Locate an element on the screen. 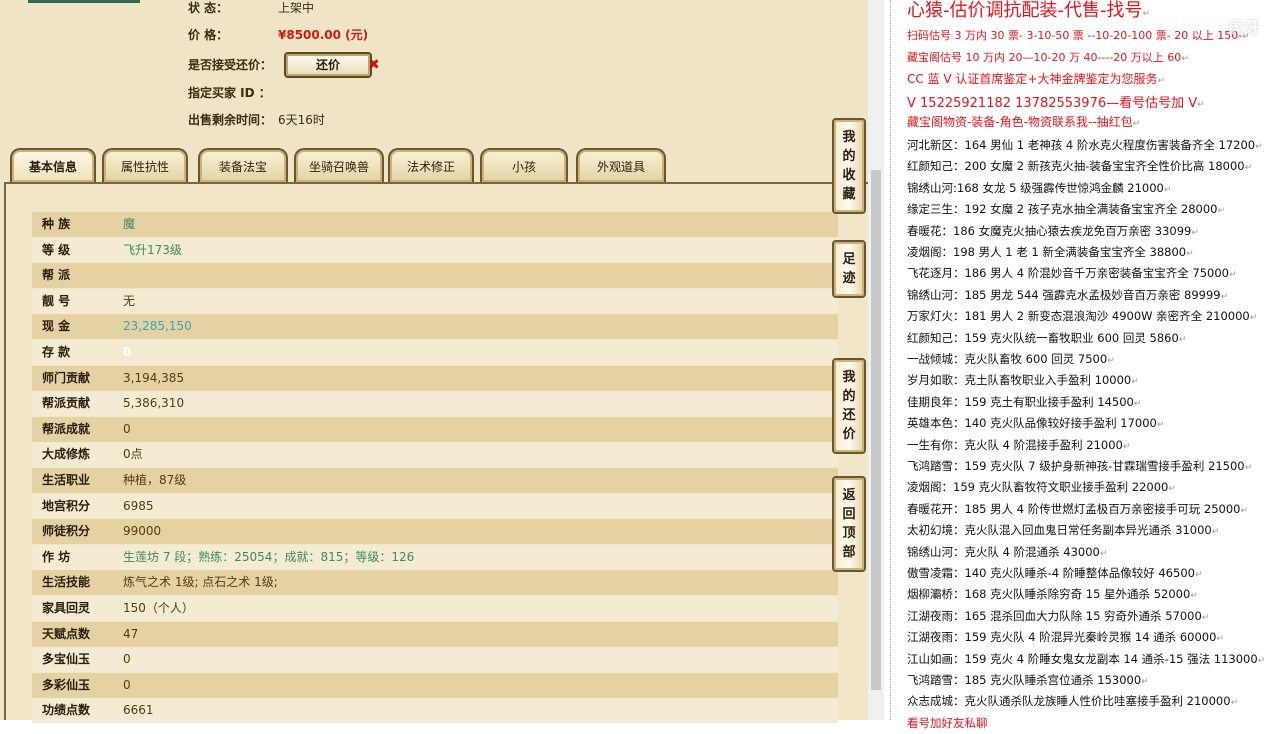 This screenshot has height=734, width=1280. notes-header-text: 藏宝阁物资-装备-角色-物资联系我--抽红包 is located at coordinates (1020, 122).